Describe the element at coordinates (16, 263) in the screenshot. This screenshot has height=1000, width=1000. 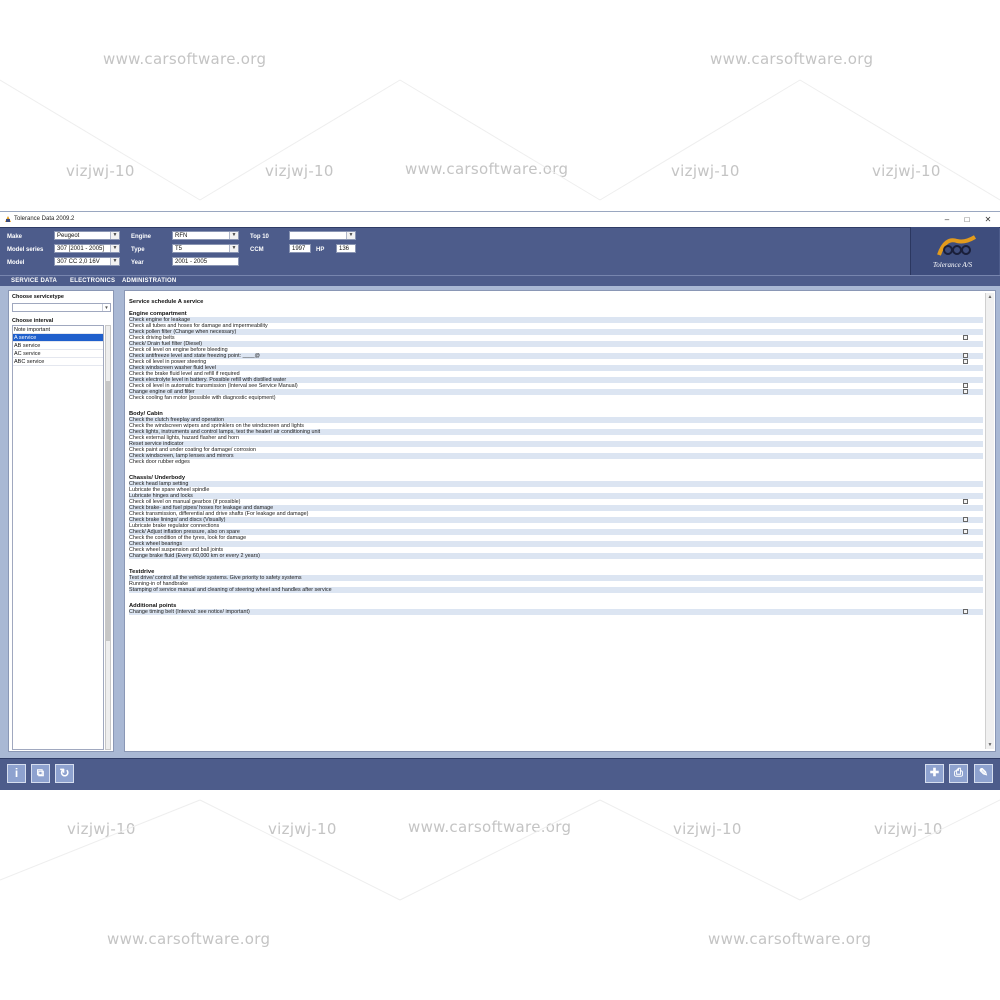
I see `model-label: Model` at that location.